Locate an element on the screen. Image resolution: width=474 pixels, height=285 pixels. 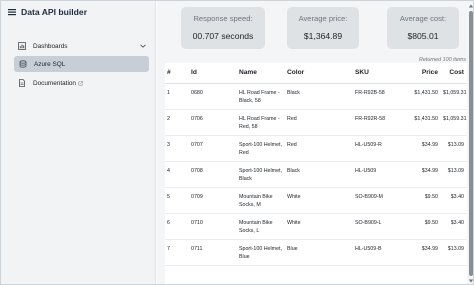
cell-sku: FR-R92R-58 is located at coordinates (379, 122).